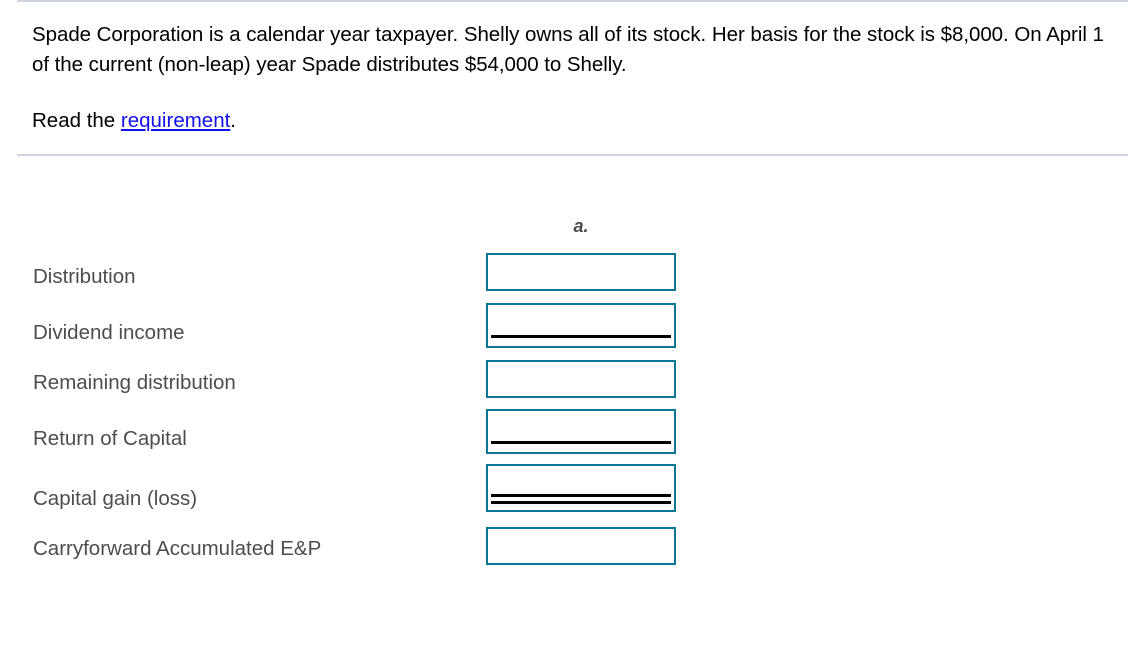  What do you see at coordinates (110, 438) in the screenshot?
I see `row-label-return-of-capital: Return of Capital` at bounding box center [110, 438].